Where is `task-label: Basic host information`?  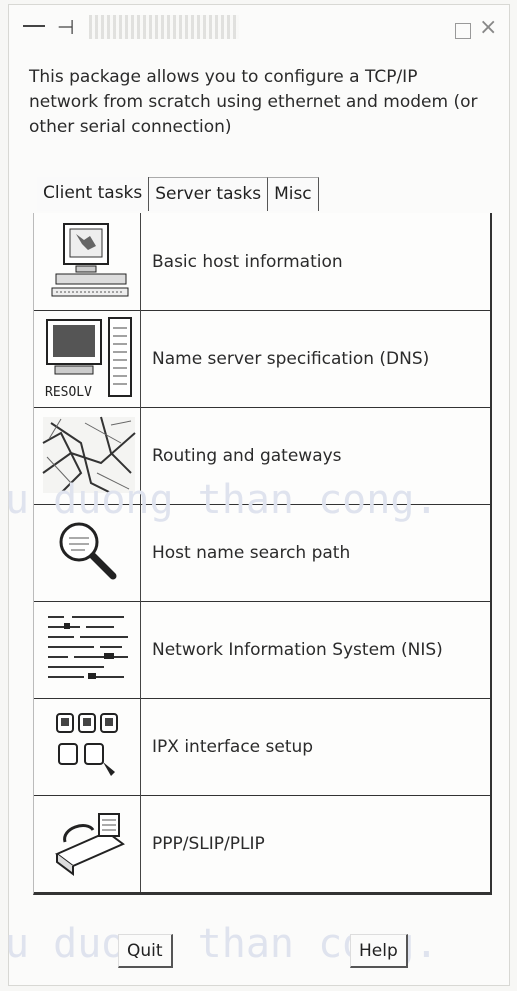
task-label: Basic host information is located at coordinates (247, 261).